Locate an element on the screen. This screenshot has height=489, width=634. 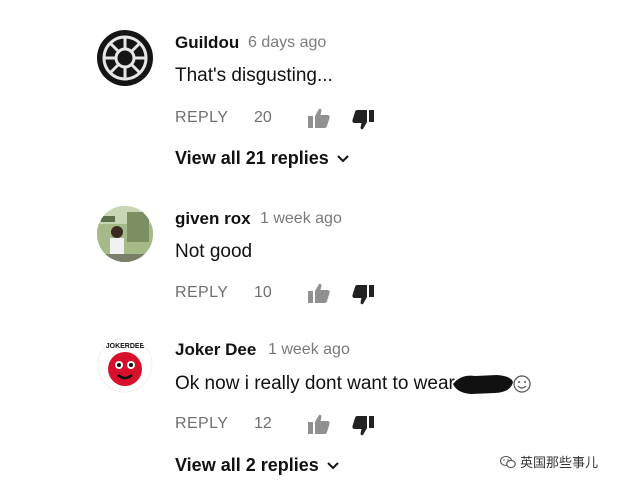
comment-author: Joker Dee is located at coordinates (215, 350).